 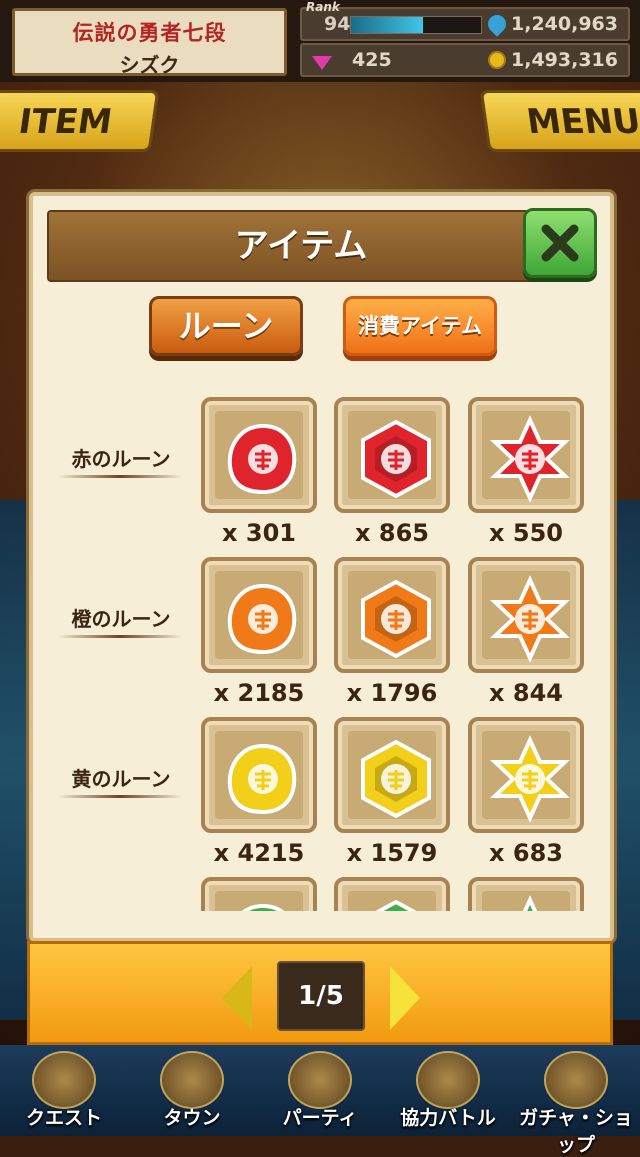 I want to click on rune-count: x 1579, so click(x=392, y=853).